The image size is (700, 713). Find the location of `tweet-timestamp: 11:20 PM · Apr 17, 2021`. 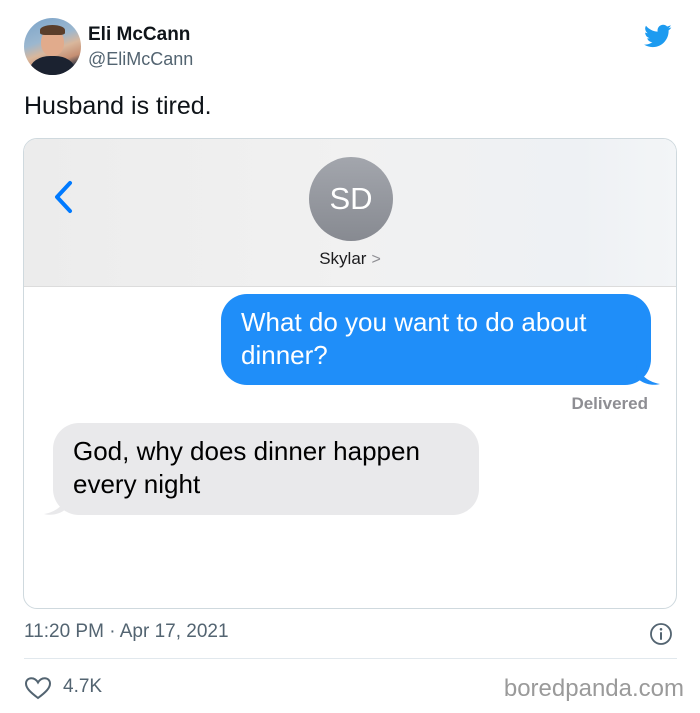

tweet-timestamp: 11:20 PM · Apr 17, 2021 is located at coordinates (126, 632).